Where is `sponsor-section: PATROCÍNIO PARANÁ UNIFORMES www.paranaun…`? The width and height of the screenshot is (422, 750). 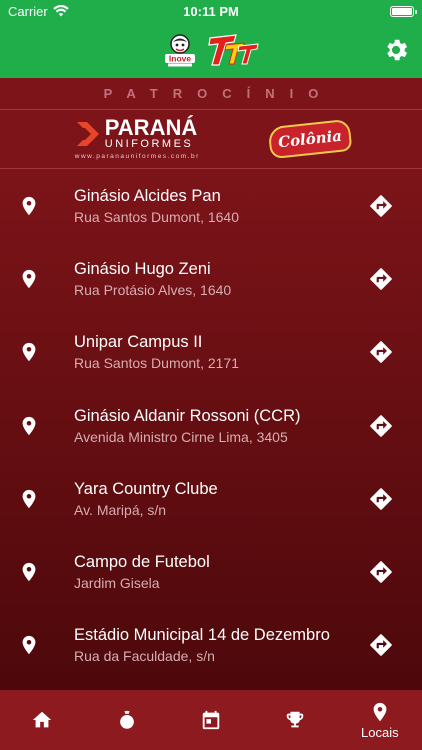
sponsor-section: PATROCÍNIO PARANÁ UNIFORMES www.paranaun… is located at coordinates (211, 123).